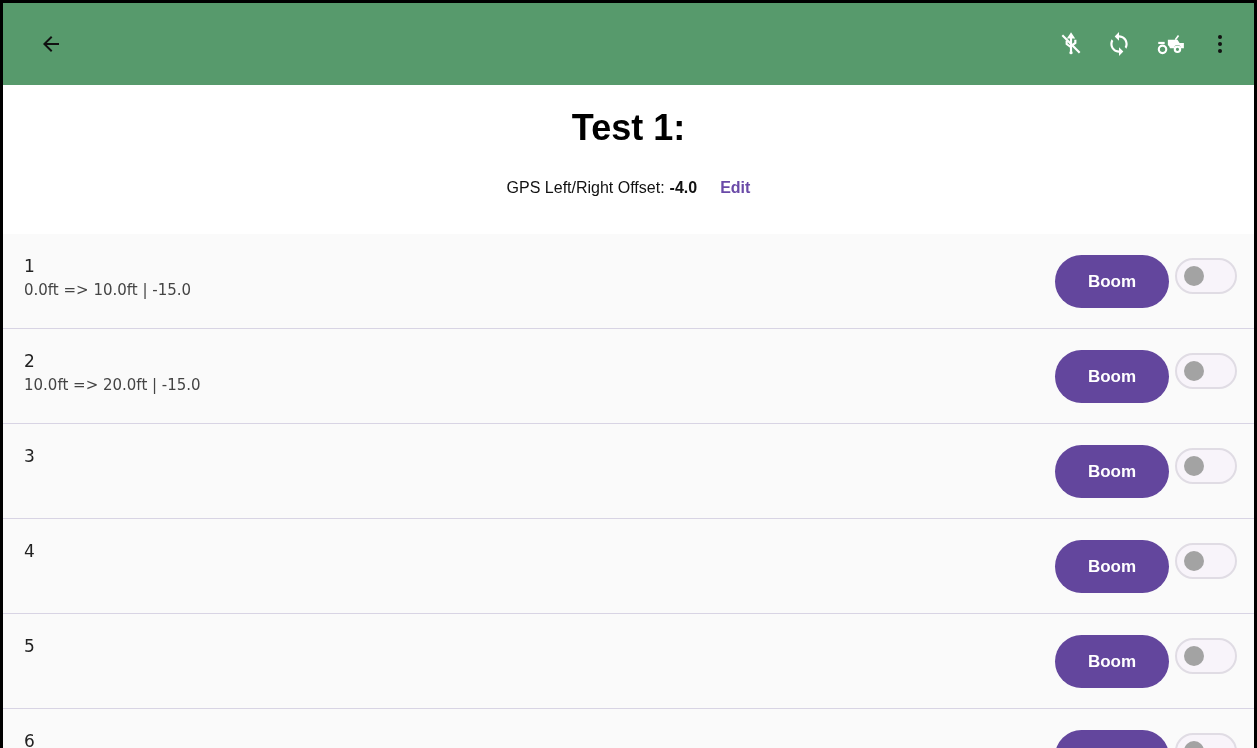  Describe the element at coordinates (30, 266) in the screenshot. I see `section-number: 1` at that location.